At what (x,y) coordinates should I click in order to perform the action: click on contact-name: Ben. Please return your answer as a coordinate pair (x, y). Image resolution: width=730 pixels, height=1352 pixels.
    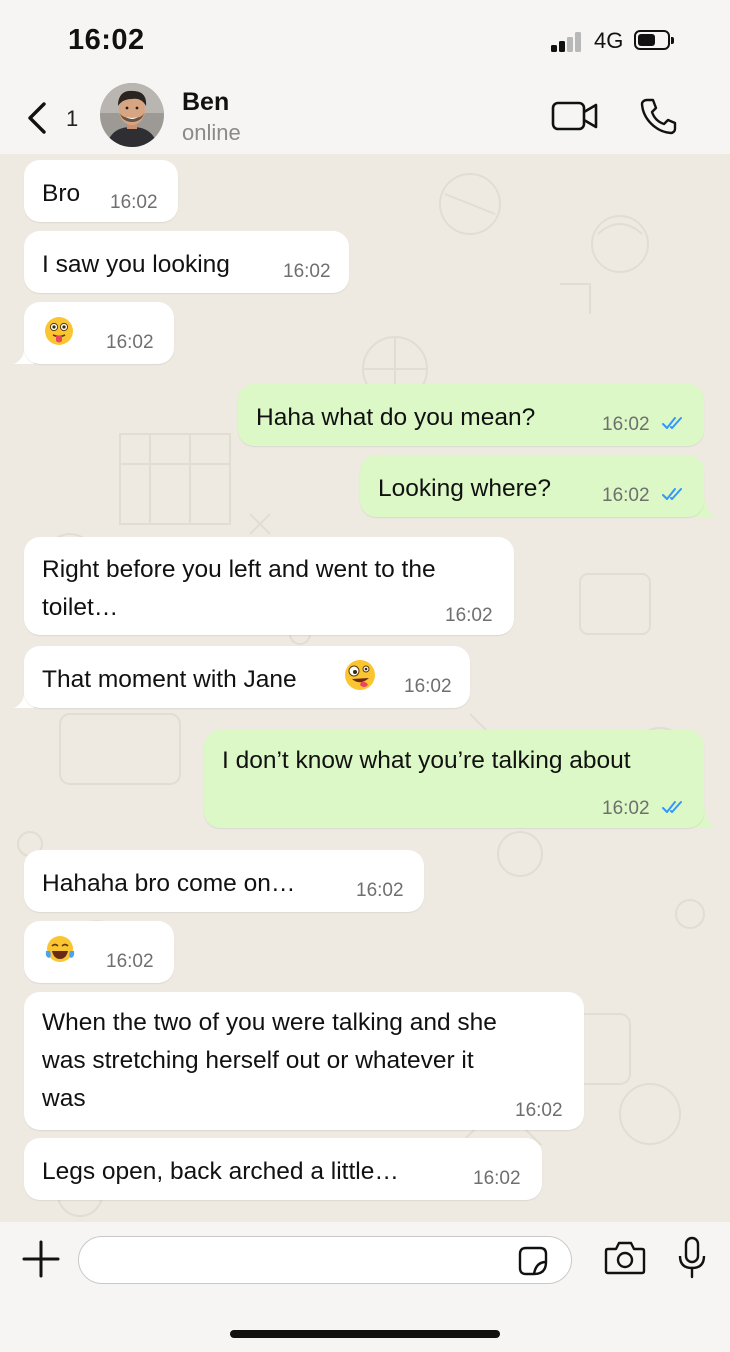
    Looking at the image, I should click on (205, 102).